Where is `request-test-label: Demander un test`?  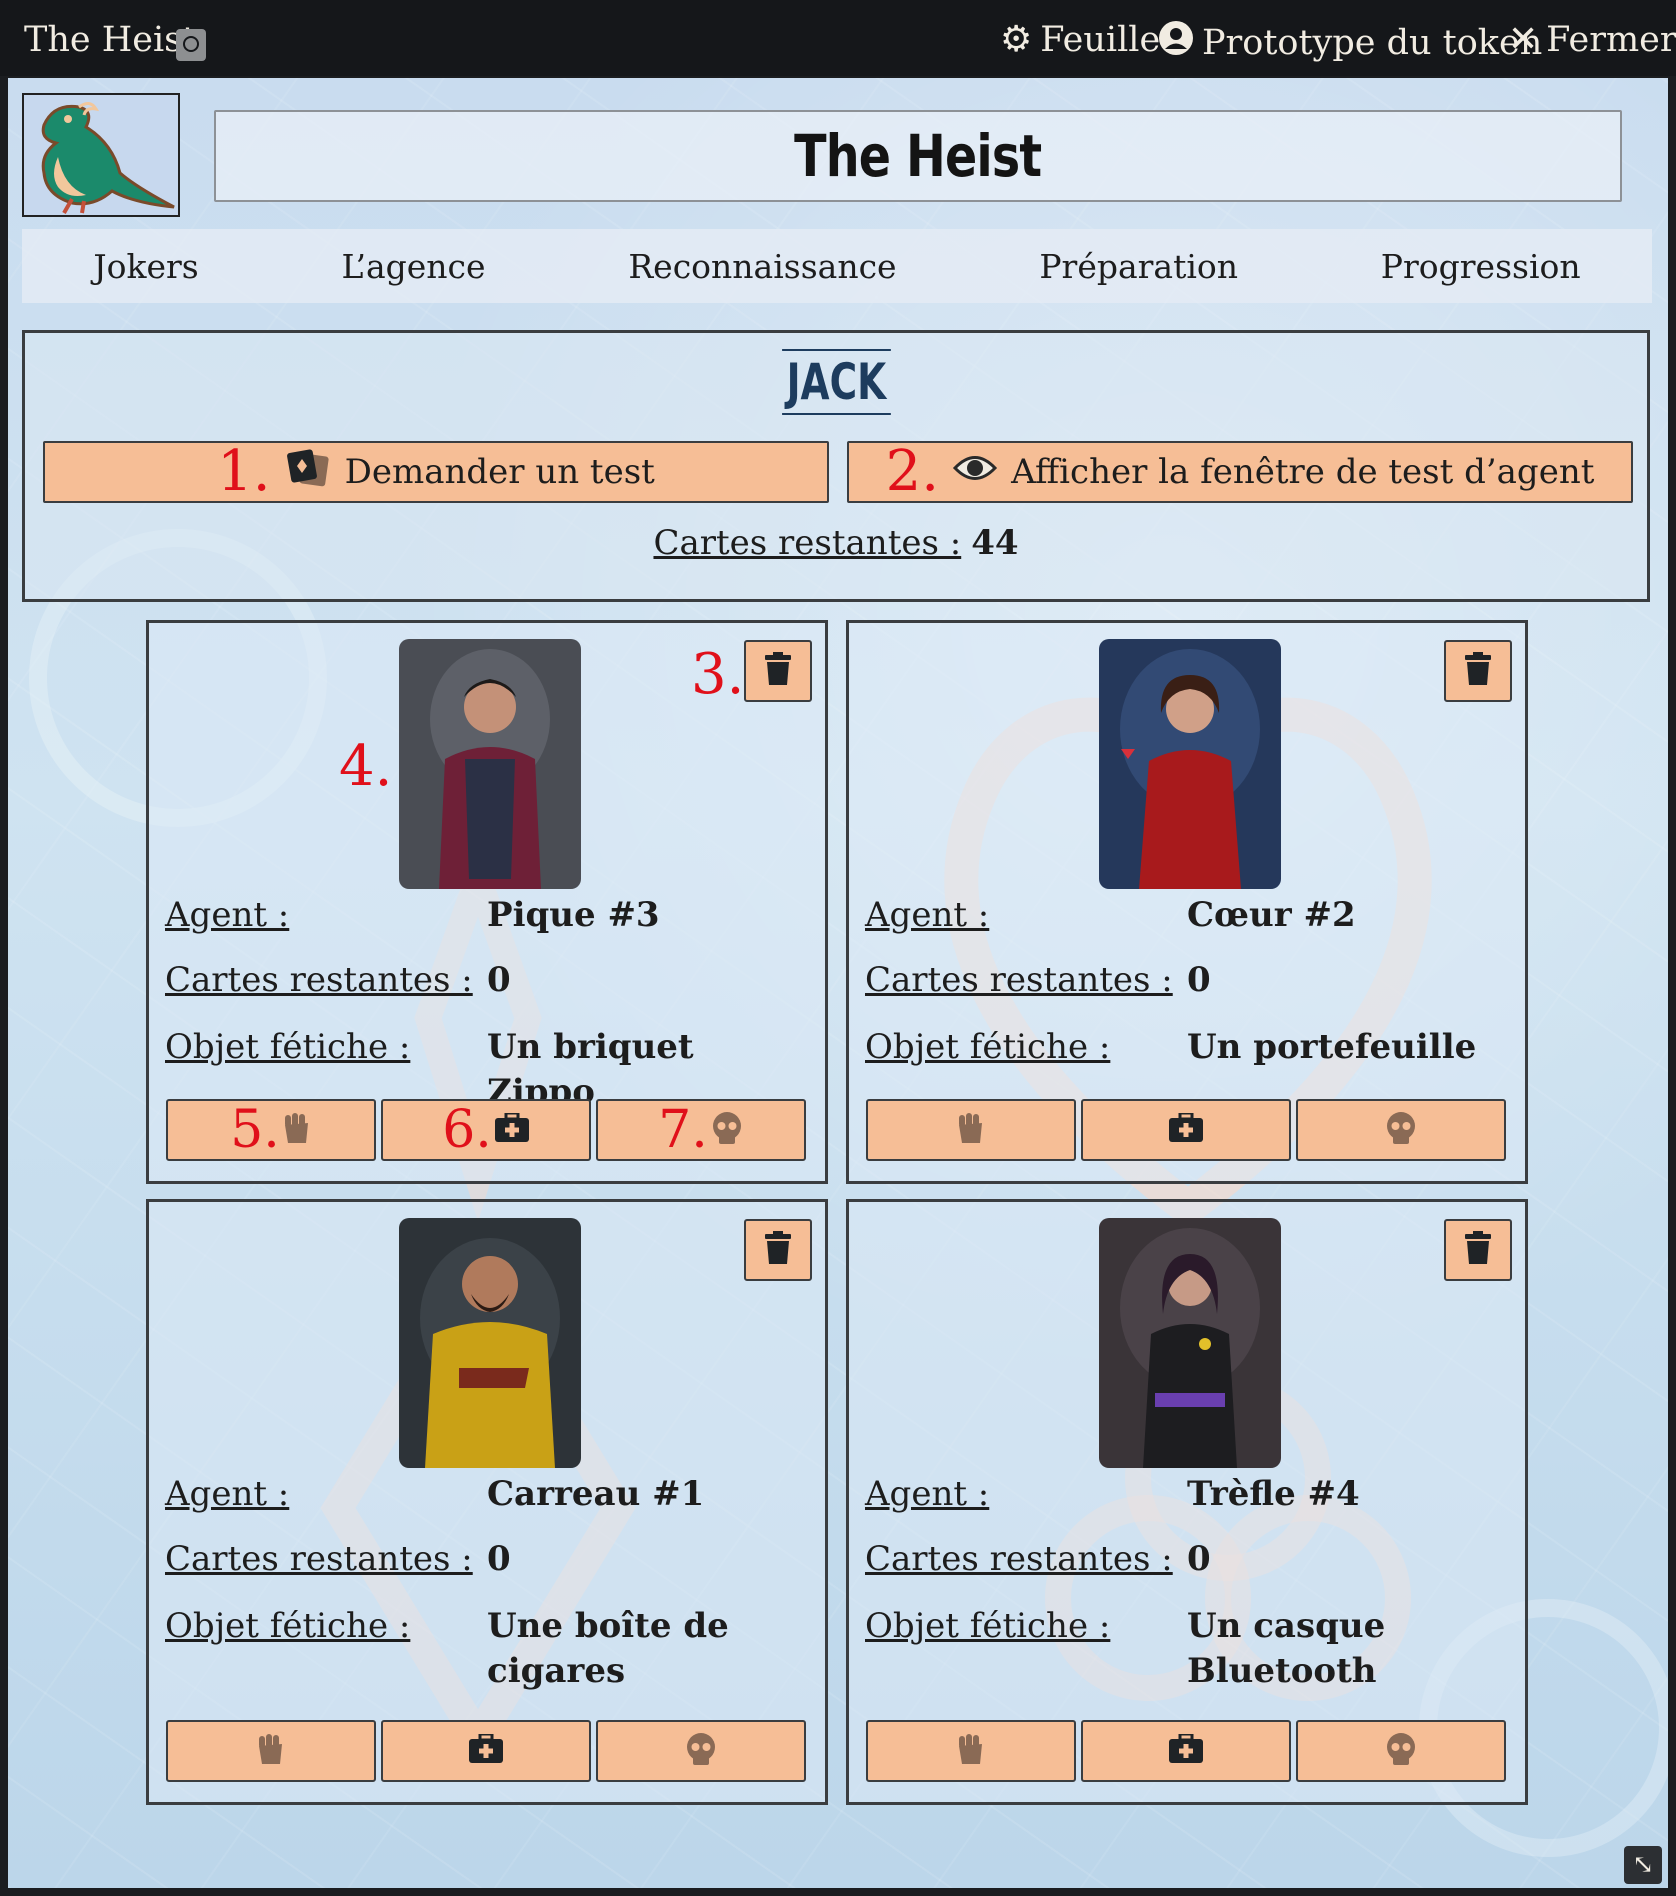 request-test-label: Demander un test is located at coordinates (499, 472).